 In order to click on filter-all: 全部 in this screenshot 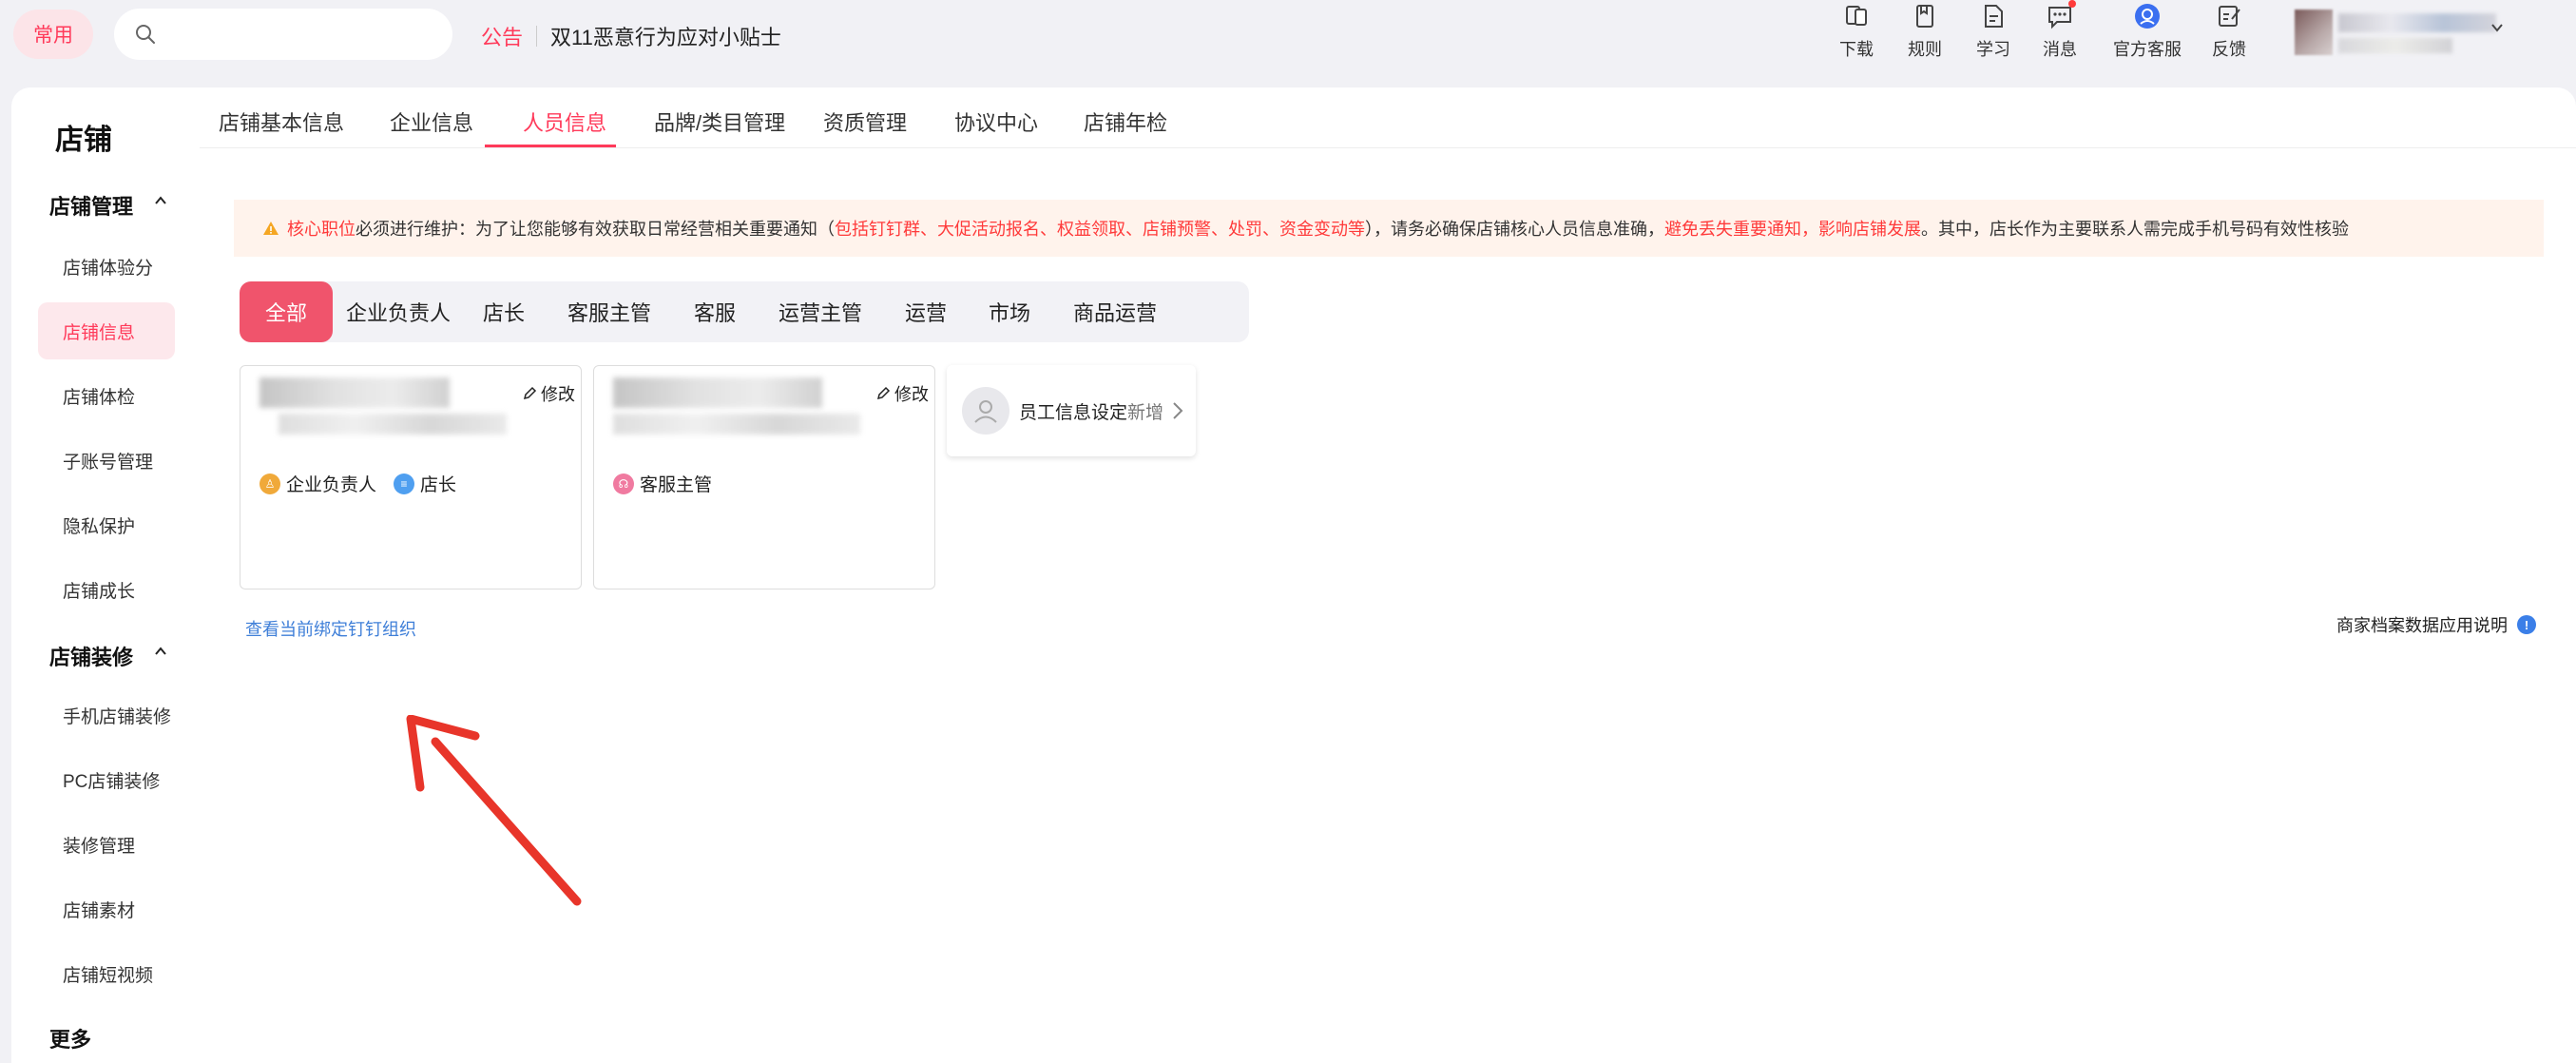, I will do `click(286, 311)`.